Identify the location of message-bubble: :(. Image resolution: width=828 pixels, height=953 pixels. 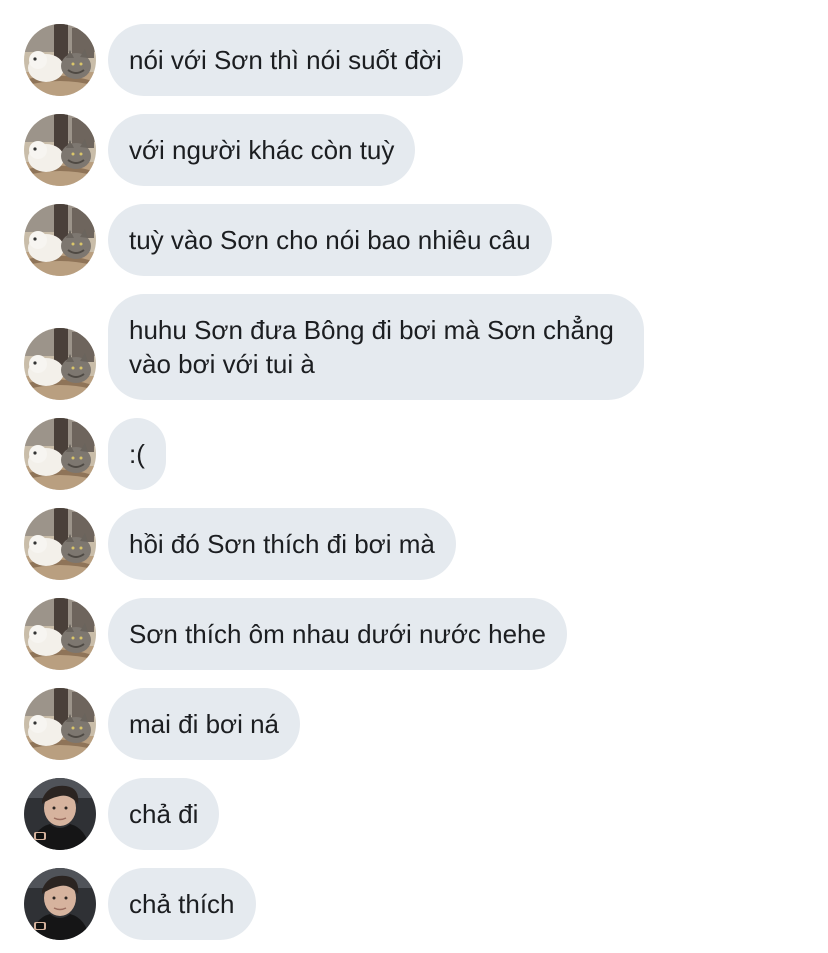
(137, 454).